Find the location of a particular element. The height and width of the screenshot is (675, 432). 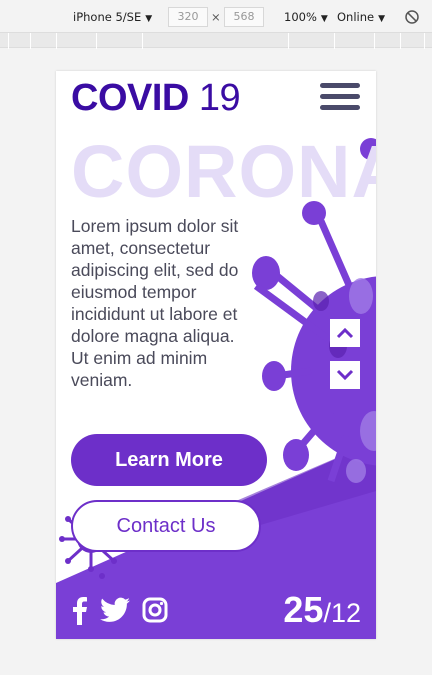

height-input: 568 is located at coordinates (244, 17).